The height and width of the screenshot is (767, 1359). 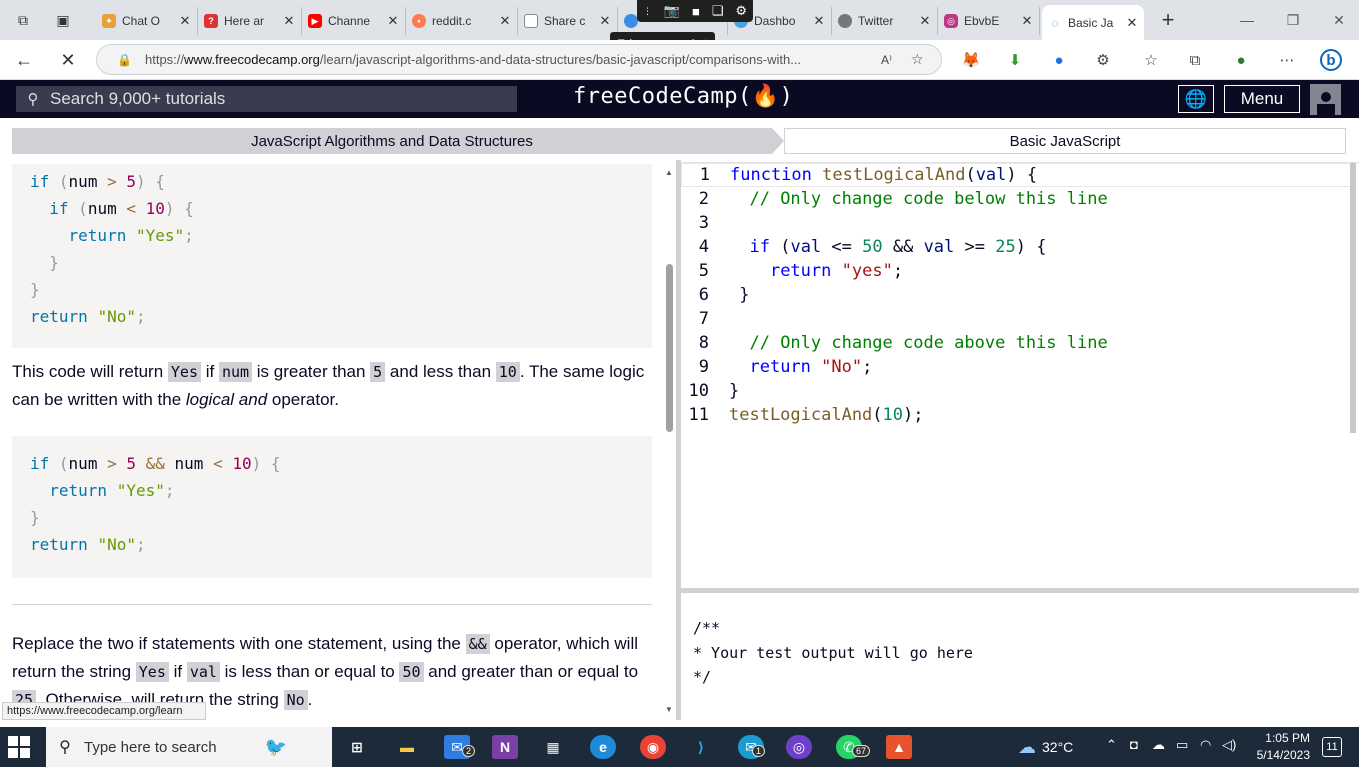 I want to click on wifi-icon: ◠, so click(x=1205, y=745).